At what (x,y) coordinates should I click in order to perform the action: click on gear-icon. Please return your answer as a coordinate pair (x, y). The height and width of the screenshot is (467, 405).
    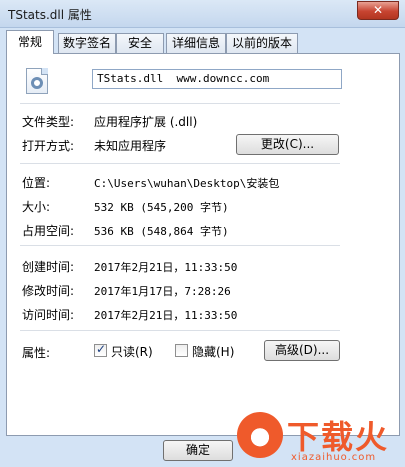
    Looking at the image, I should click on (37, 83).